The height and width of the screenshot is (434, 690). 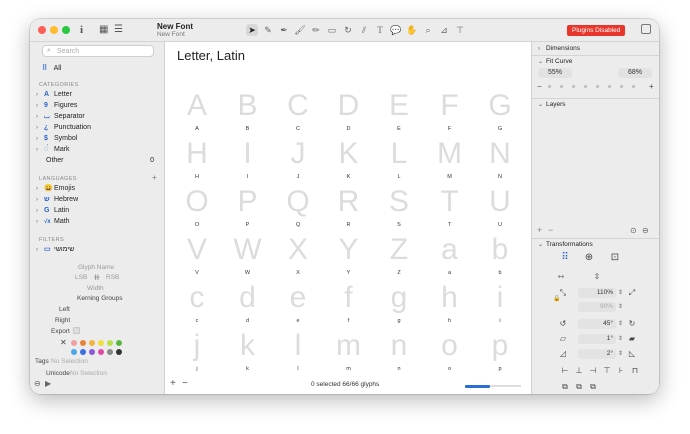 I want to click on sidebar-item-filter: › ▭ שימושי, so click(x=97, y=250).